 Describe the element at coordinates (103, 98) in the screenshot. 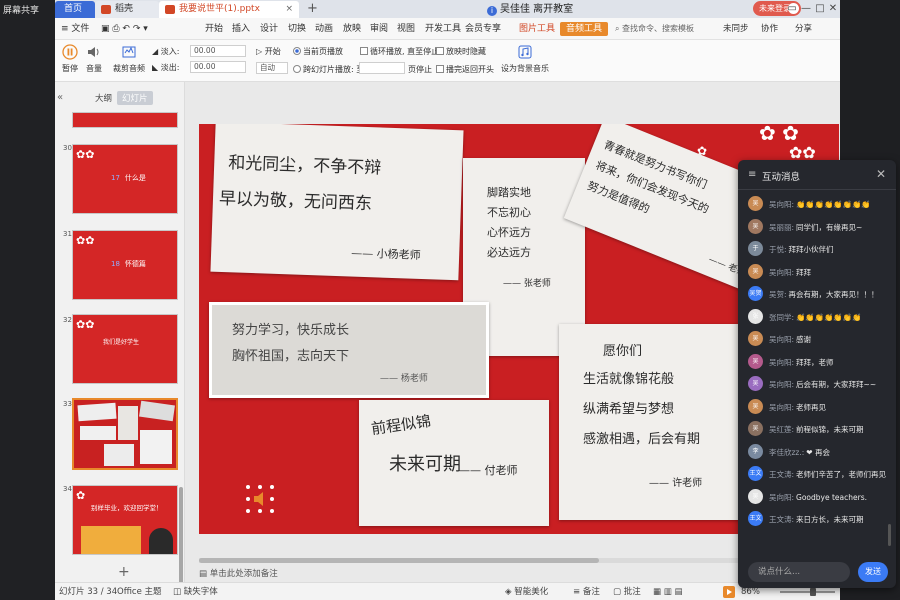

I see `tab-outline: 大纲` at that location.